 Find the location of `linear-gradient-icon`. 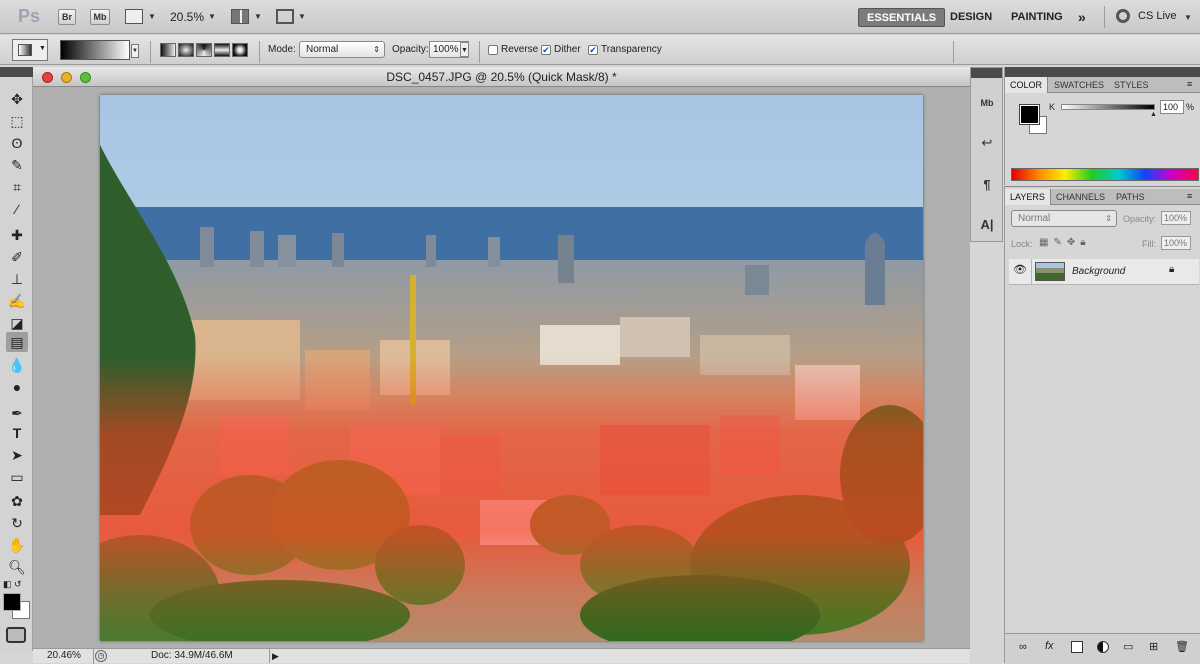

linear-gradient-icon is located at coordinates (168, 50).